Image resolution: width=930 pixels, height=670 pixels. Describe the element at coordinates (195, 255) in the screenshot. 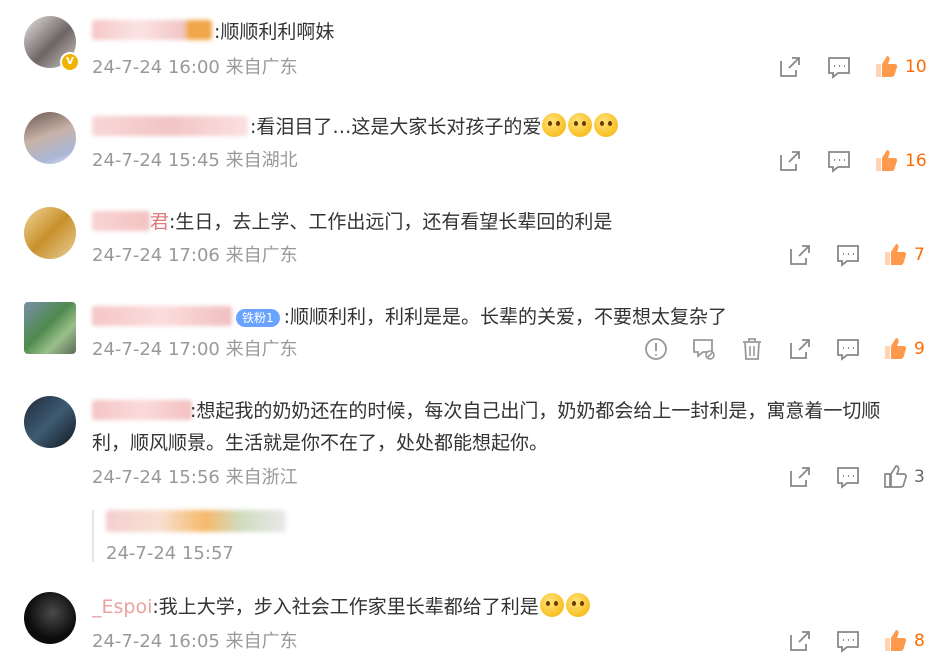

I see `comment-date: 24-7-24 17:06 来自广东` at that location.